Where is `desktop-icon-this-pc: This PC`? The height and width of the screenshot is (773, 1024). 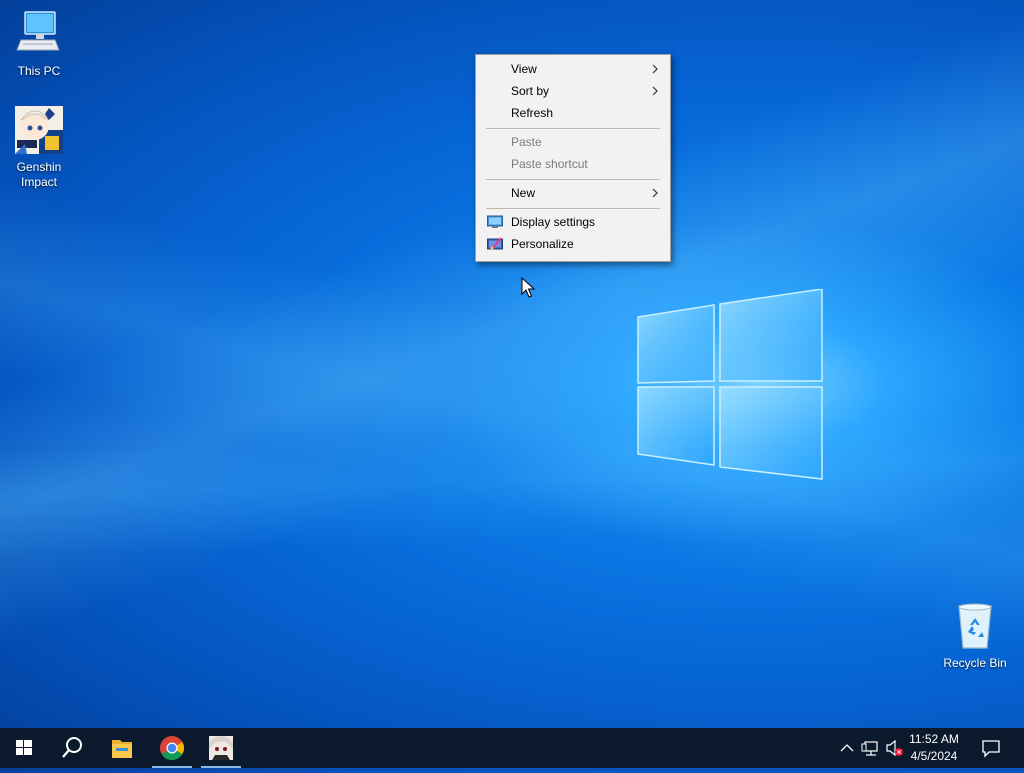 desktop-icon-this-pc: This PC is located at coordinates (39, 44).